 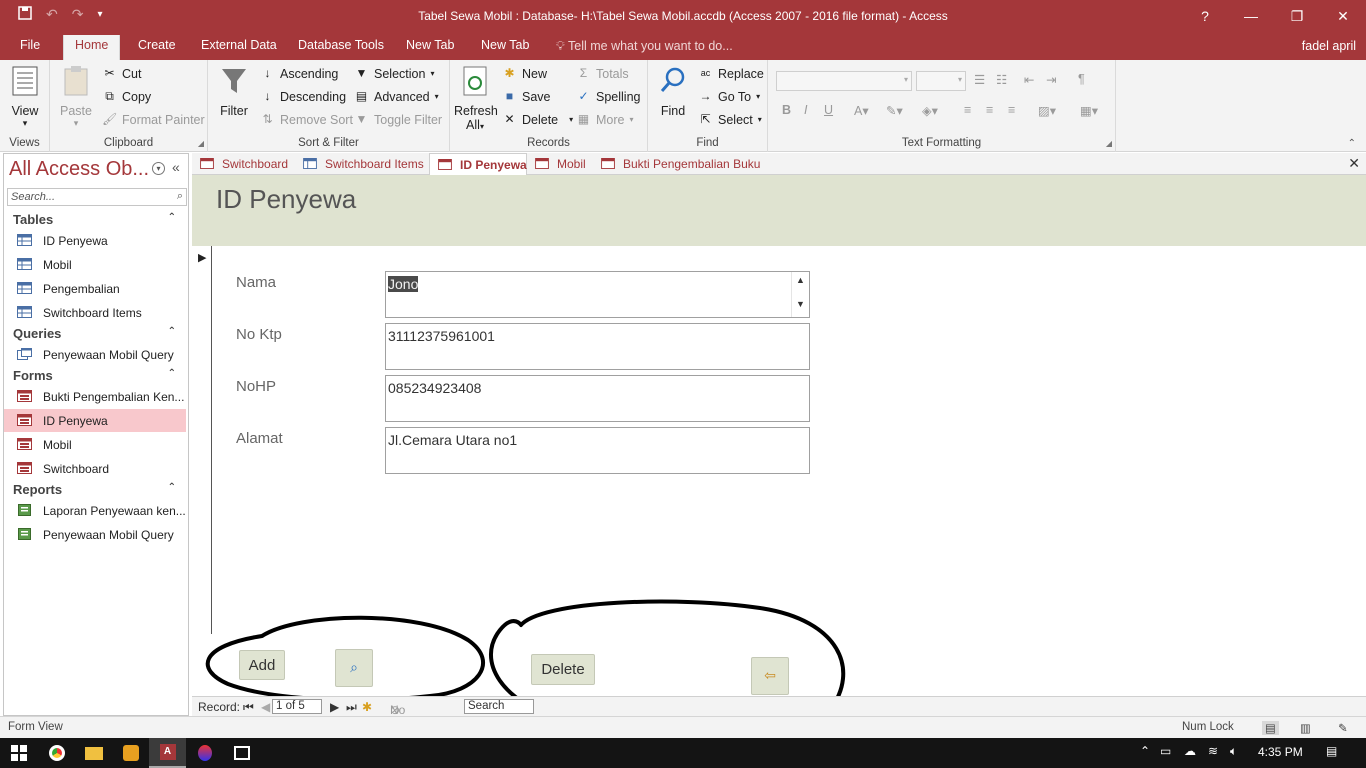 I want to click on font-size-dropdown: ▾, so click(x=941, y=81).